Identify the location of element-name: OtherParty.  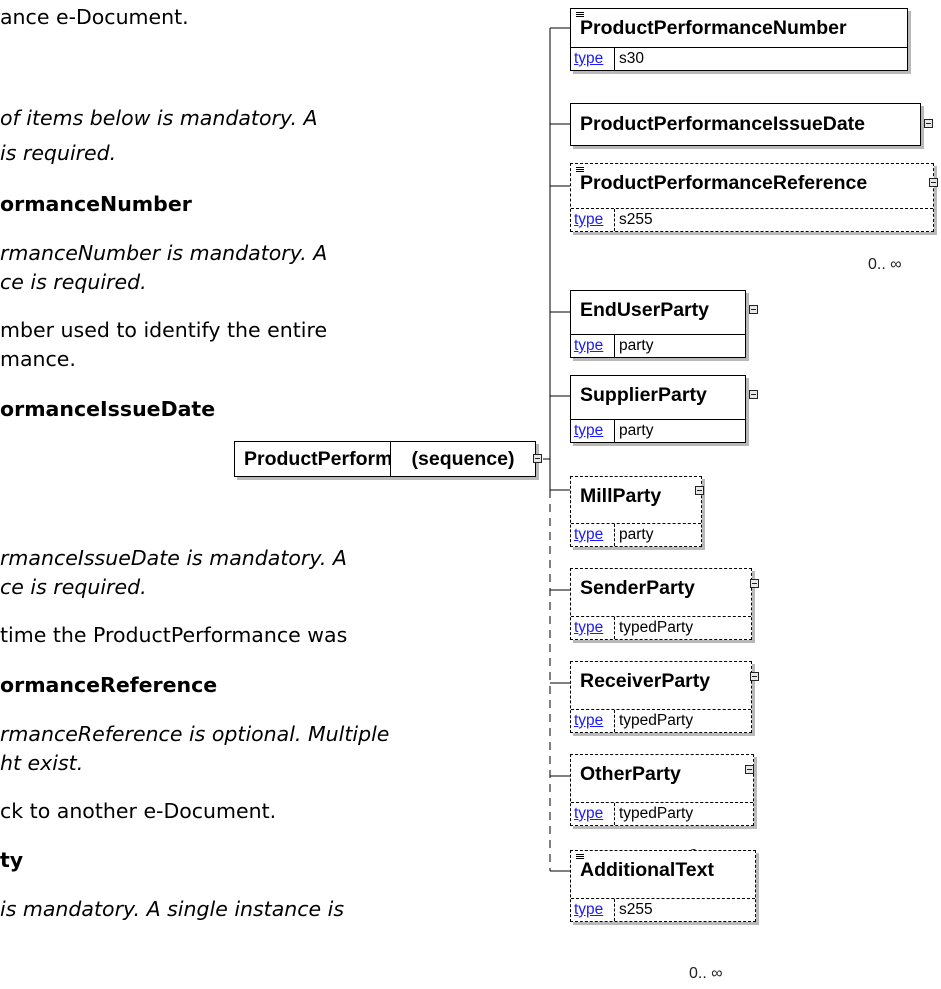
(630, 774).